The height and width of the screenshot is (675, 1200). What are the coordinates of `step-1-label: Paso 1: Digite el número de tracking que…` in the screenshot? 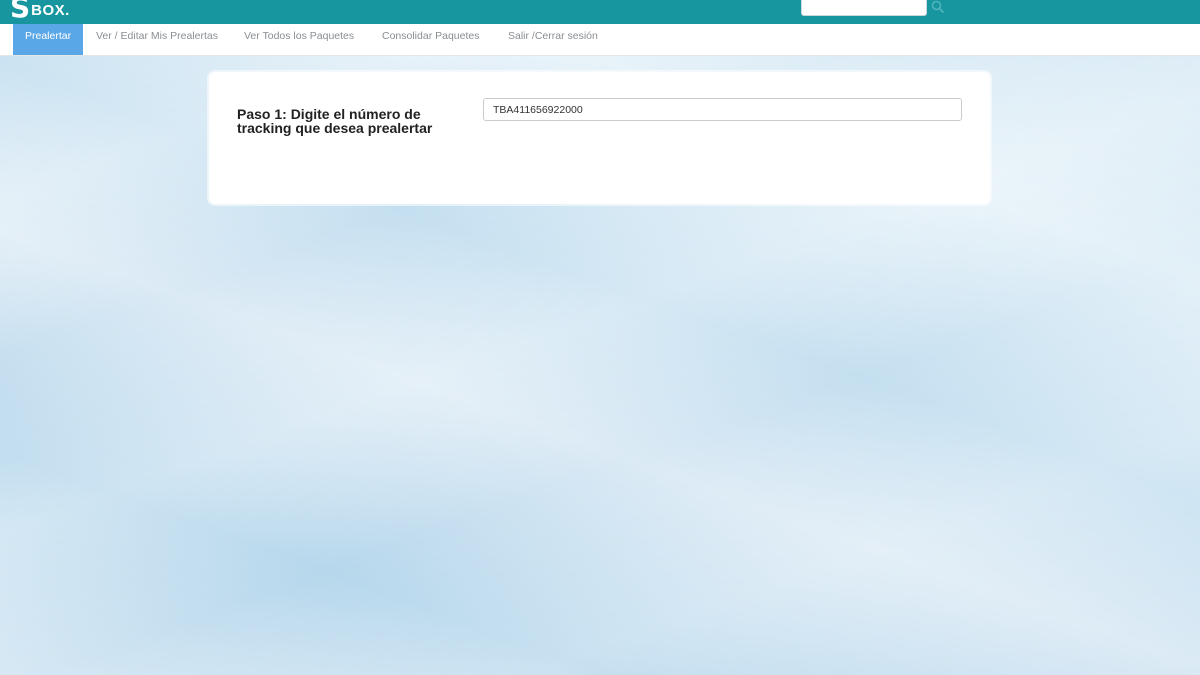 It's located at (335, 121).